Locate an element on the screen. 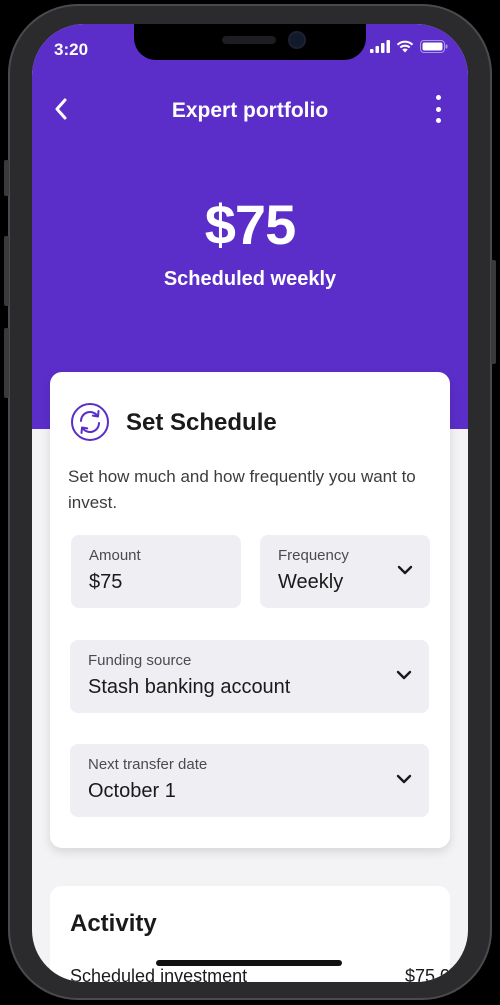 Image resolution: width=500 pixels, height=1005 pixels. funding-source-label: Funding source is located at coordinates (140, 660).